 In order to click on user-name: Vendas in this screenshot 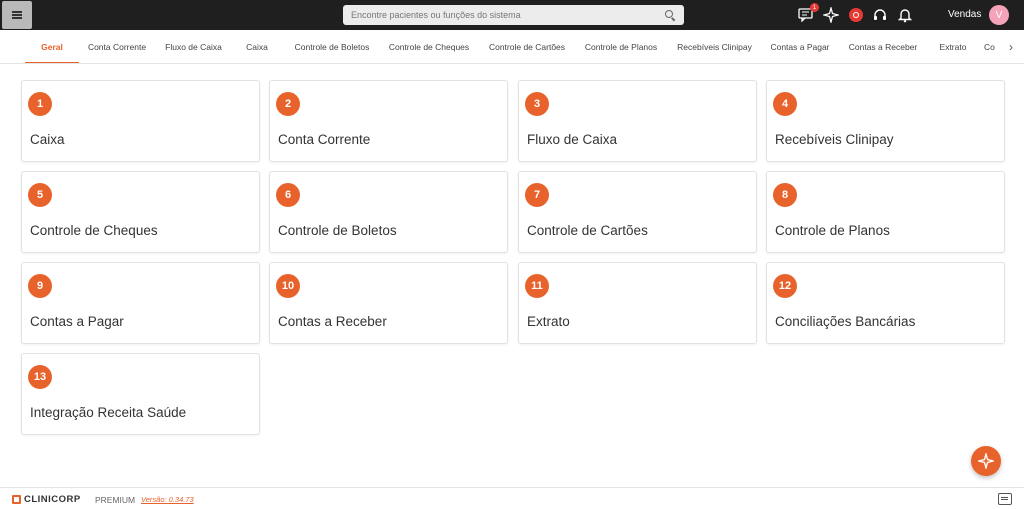, I will do `click(964, 14)`.